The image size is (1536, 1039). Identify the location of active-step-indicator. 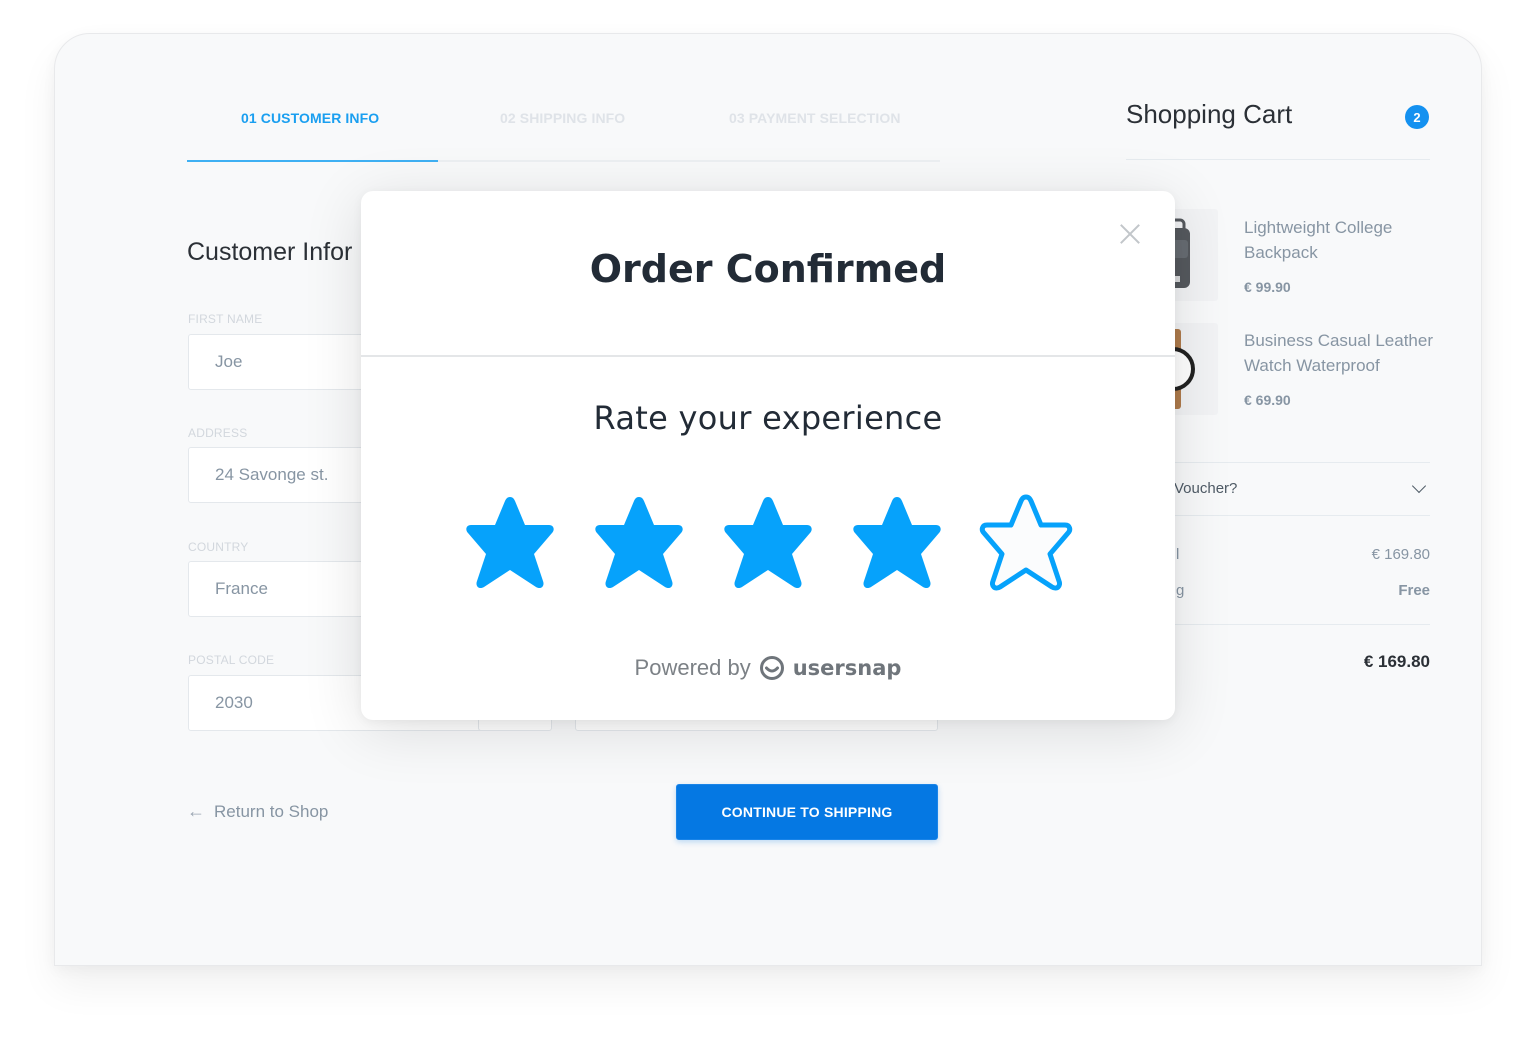
(312, 161).